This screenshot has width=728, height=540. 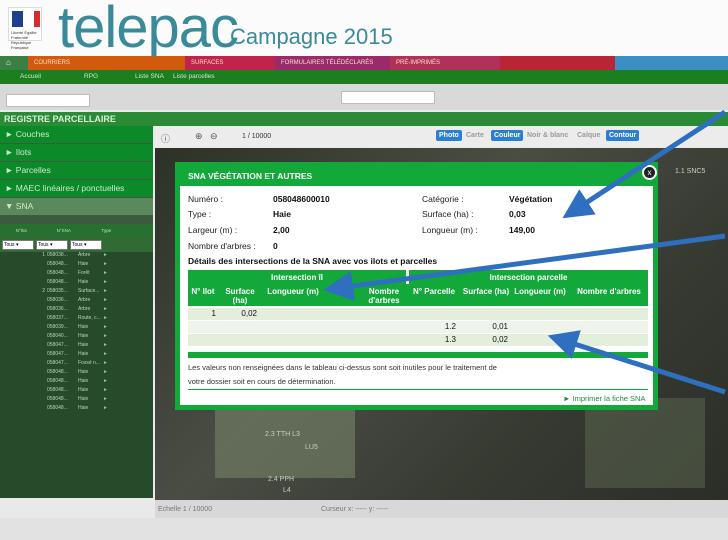 I want to click on arrow-to-fields, so click(x=644, y=164).